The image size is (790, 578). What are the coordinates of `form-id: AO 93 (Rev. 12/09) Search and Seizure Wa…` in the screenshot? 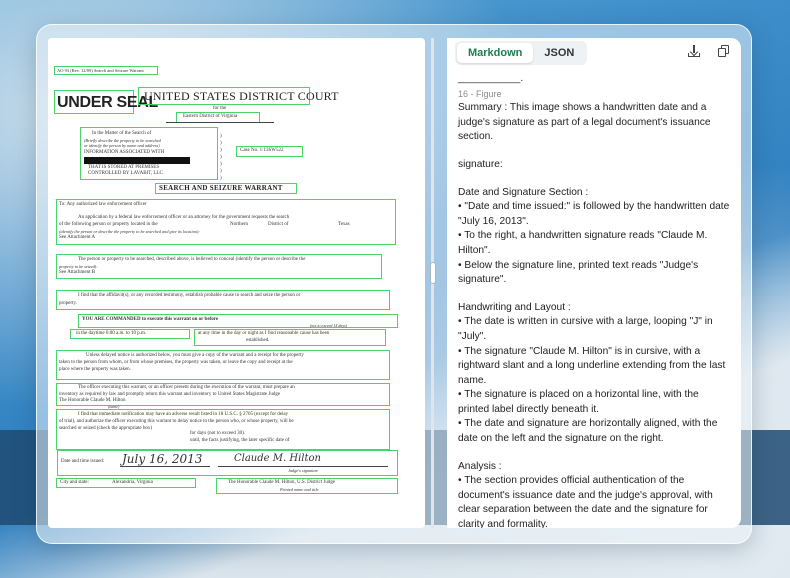 It's located at (100, 70).